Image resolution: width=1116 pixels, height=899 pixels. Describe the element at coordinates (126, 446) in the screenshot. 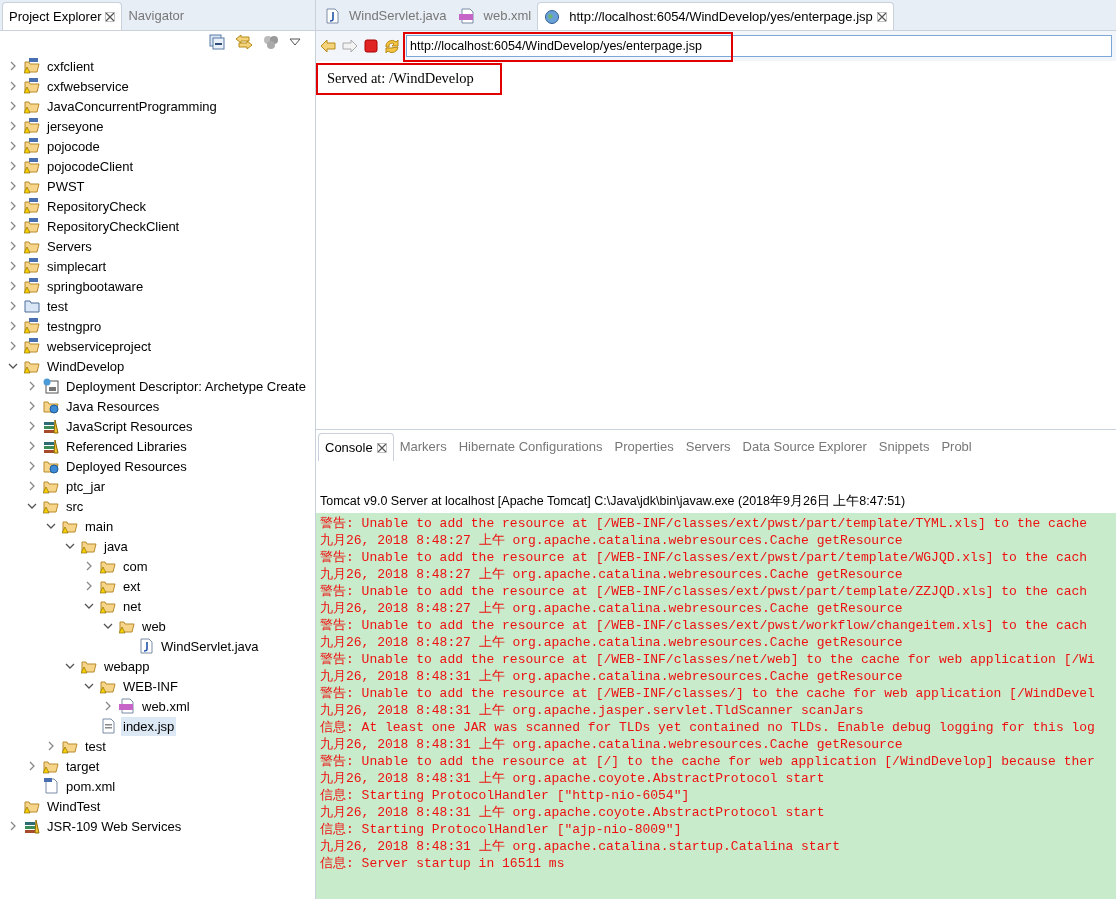

I see `tree-item: Referenced Libraries` at that location.